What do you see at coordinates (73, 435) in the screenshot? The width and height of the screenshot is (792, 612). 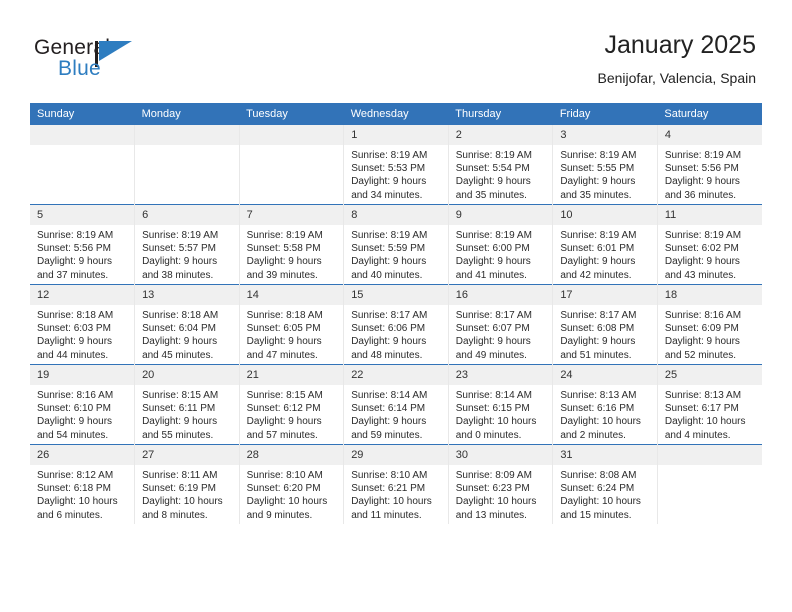 I see `daylight-minutes-text: and 54 minutes.` at bounding box center [73, 435].